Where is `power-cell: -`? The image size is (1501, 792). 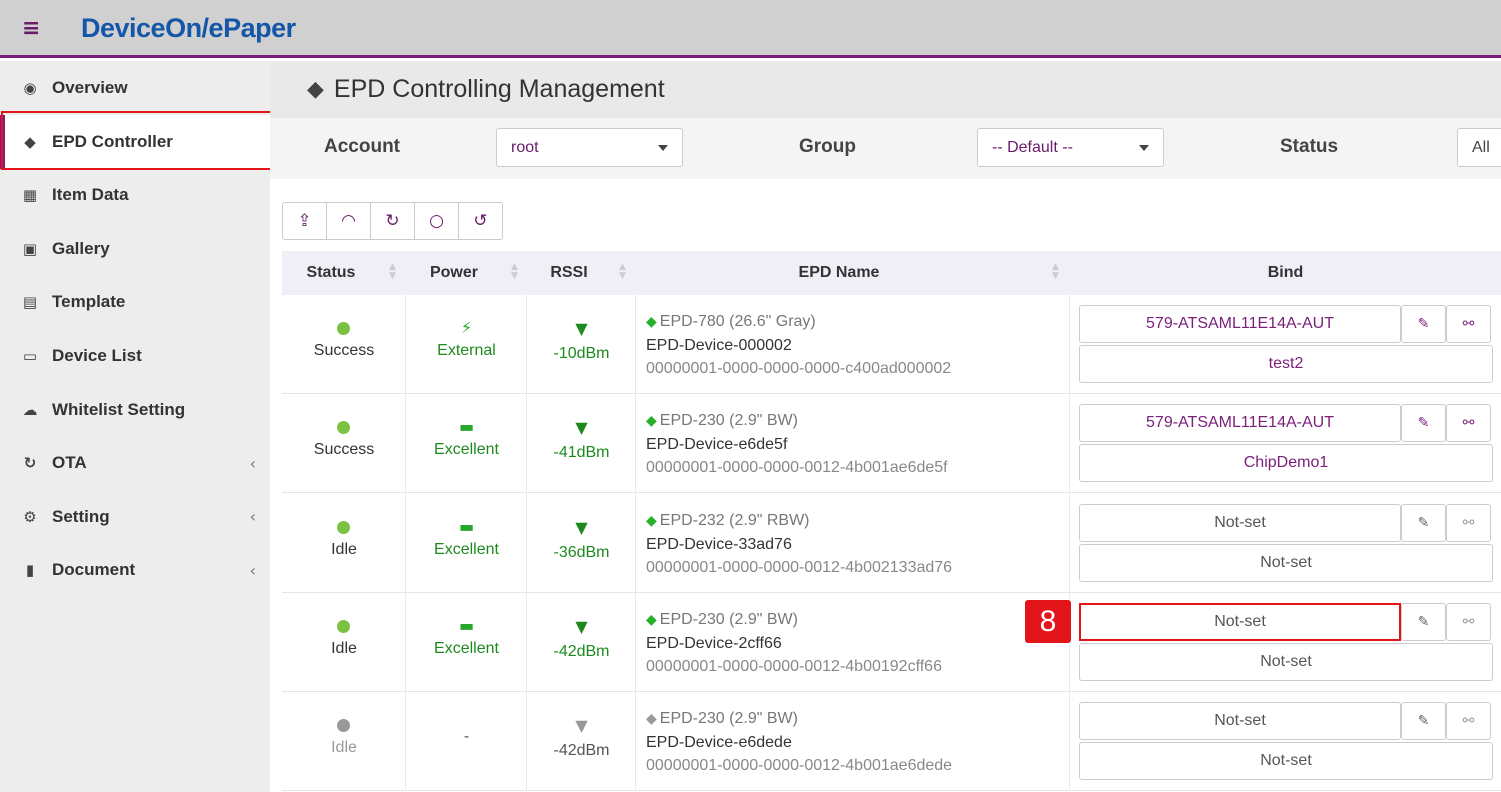
power-cell: - is located at coordinates (466, 742).